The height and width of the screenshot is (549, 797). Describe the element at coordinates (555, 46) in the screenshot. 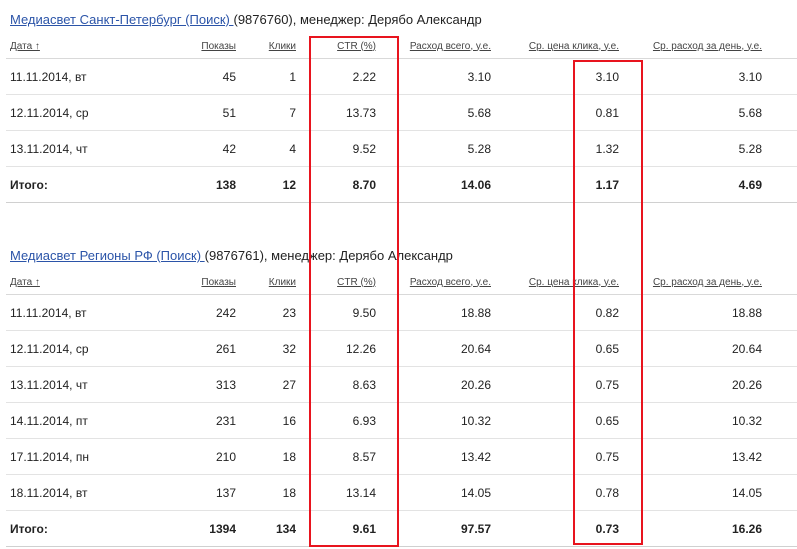

I see `column-header-avg-cpc: Ср. цена клика, у.е.` at that location.